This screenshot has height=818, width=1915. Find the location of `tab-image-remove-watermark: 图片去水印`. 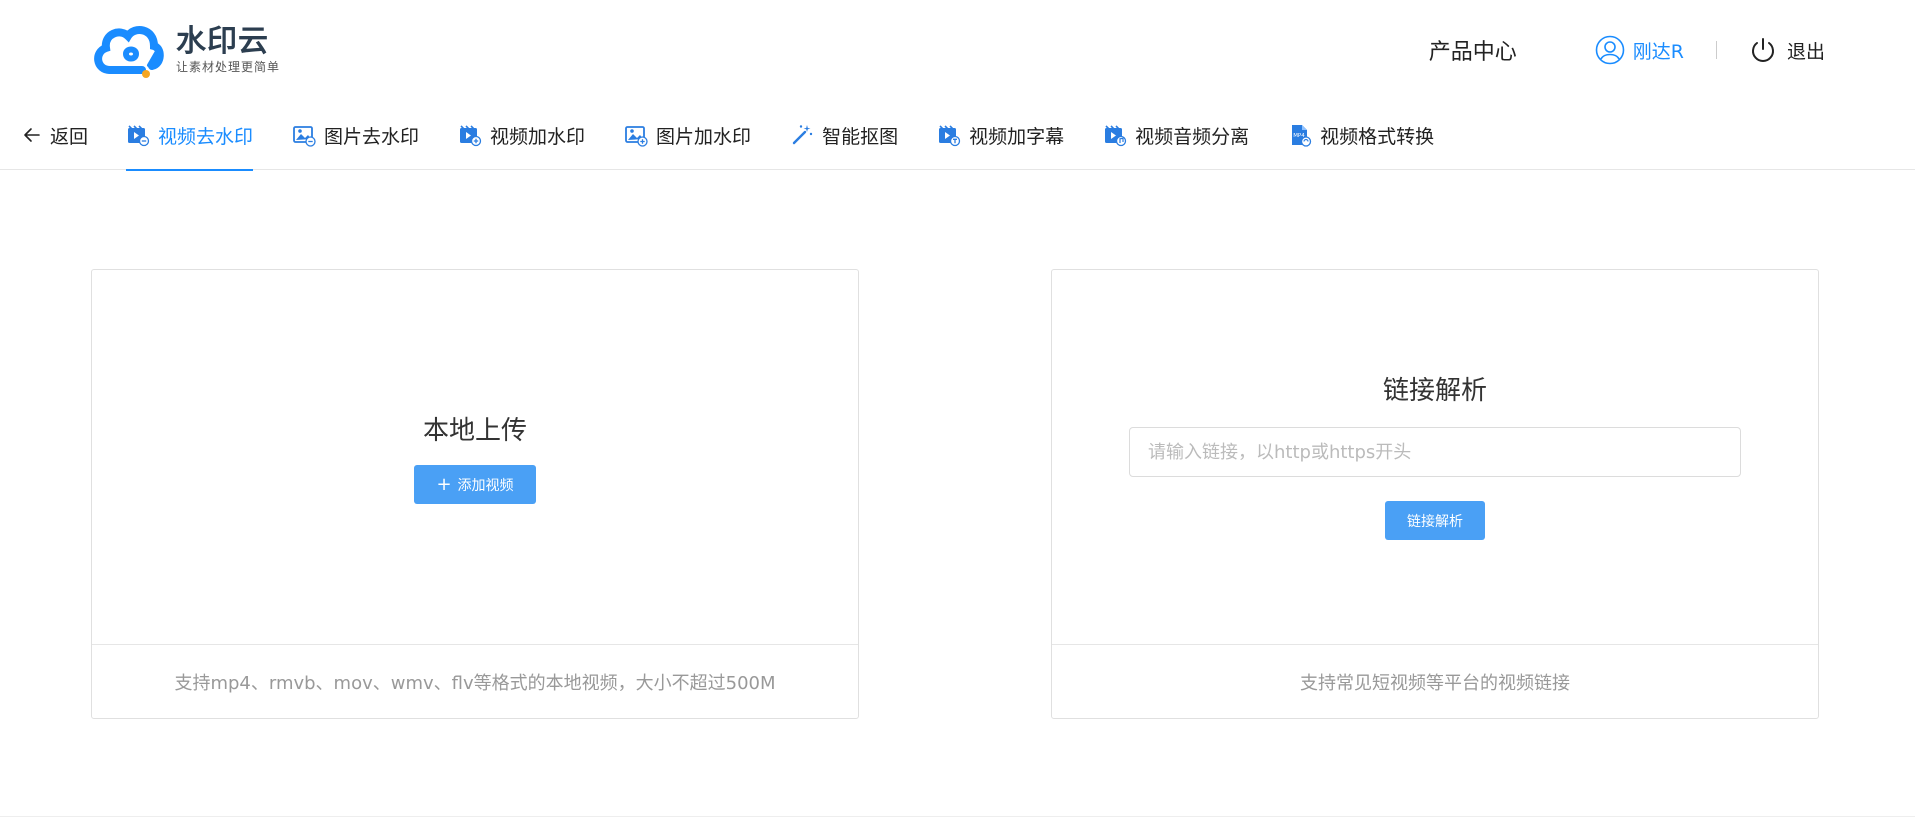

tab-image-remove-watermark: 图片去水印 is located at coordinates (355, 135).